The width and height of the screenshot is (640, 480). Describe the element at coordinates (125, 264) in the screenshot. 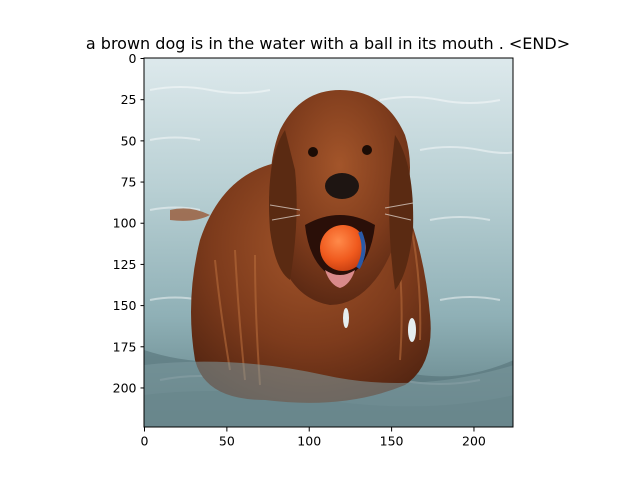

I see `y-tick-label: 125` at that location.